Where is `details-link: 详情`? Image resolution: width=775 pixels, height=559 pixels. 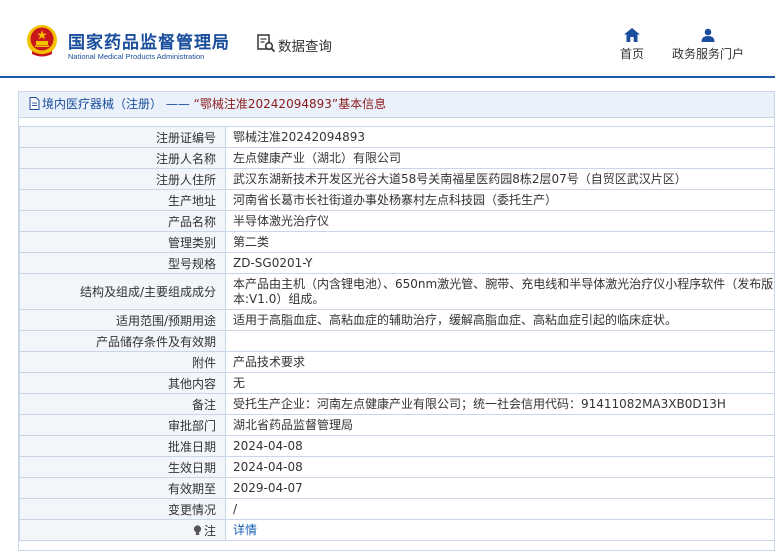 details-link: 详情 is located at coordinates (245, 530).